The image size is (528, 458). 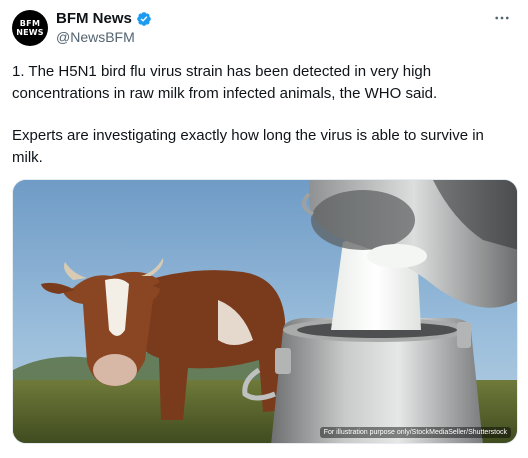 I want to click on avatar: BFM NEWS, so click(x=30, y=28).